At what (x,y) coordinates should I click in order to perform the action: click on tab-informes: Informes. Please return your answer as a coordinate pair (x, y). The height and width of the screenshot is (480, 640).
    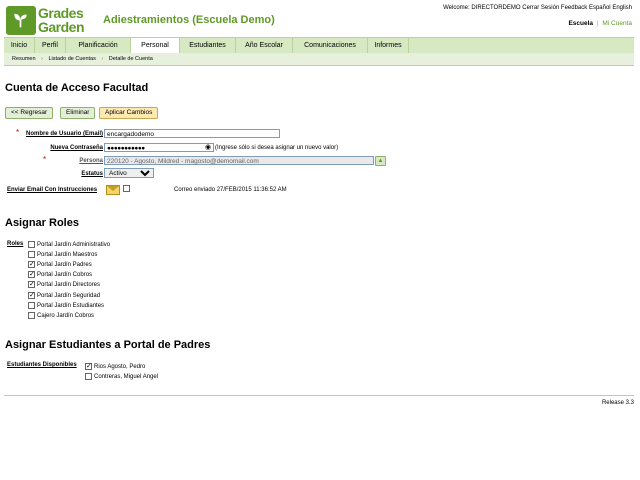
    Looking at the image, I should click on (388, 45).